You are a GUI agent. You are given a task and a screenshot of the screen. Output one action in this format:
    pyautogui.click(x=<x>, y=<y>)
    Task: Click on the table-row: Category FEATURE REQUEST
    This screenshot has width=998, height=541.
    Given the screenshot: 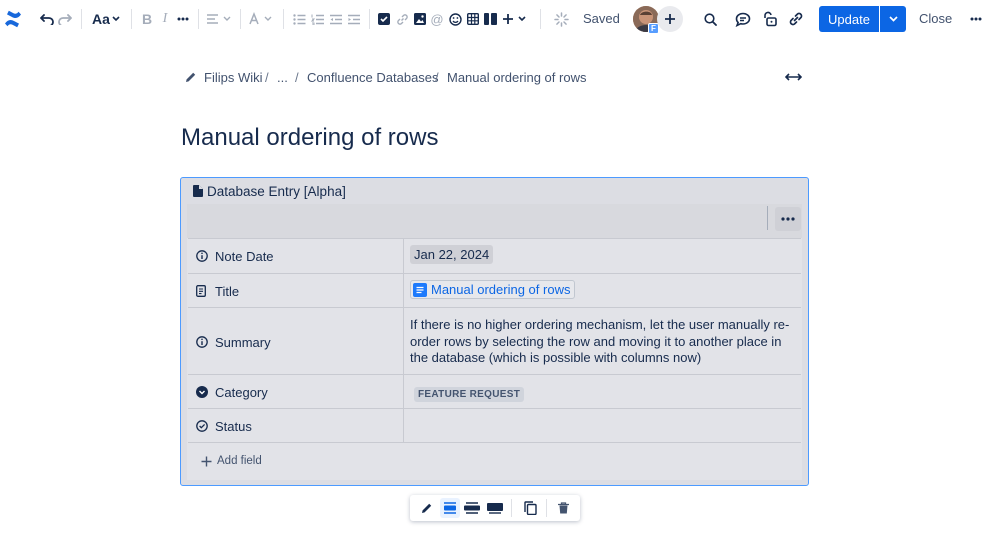 What is the action you would take?
    pyautogui.click(x=494, y=391)
    